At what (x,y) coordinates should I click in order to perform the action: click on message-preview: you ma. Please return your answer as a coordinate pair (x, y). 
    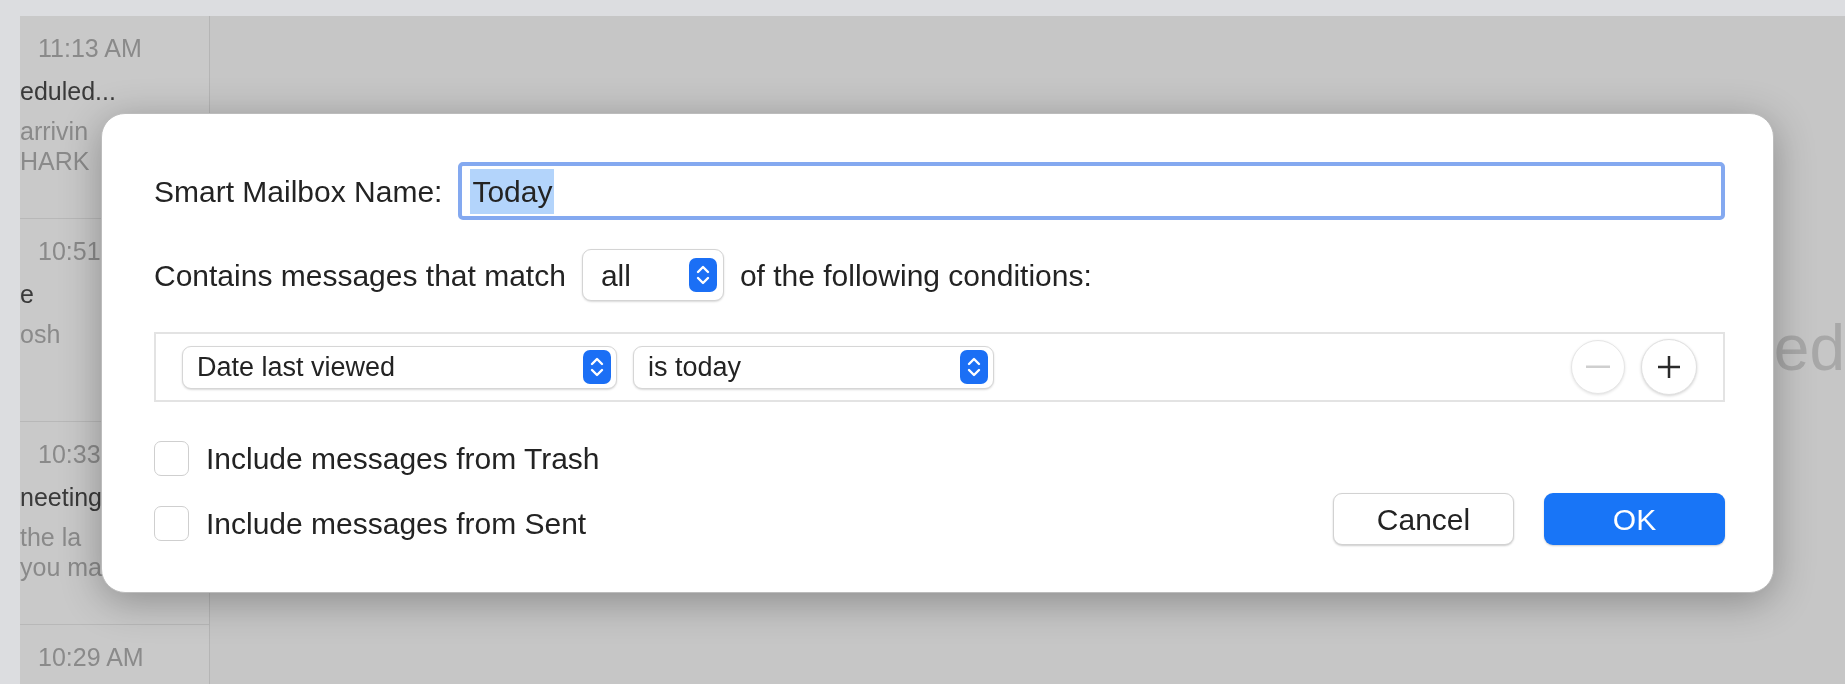
    Looking at the image, I should click on (61, 567).